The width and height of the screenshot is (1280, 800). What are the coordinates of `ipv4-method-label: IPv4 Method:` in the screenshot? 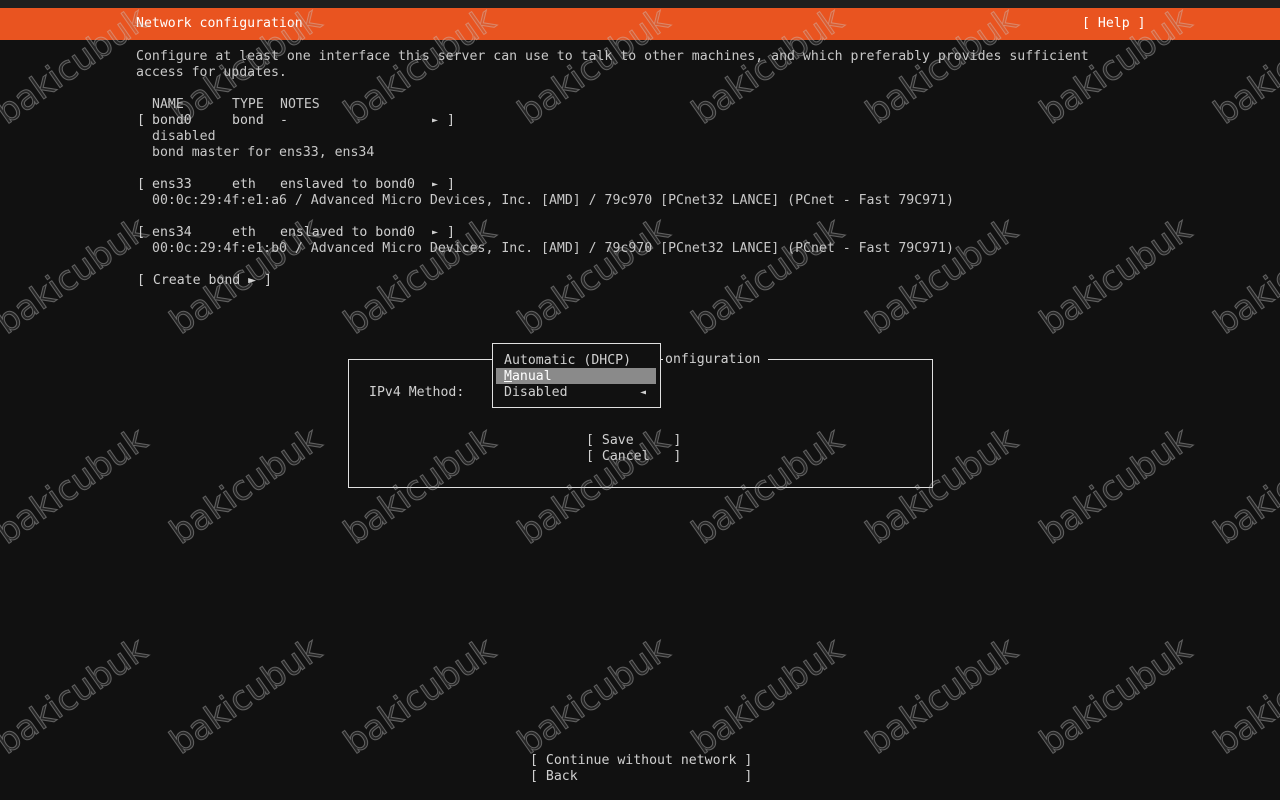 It's located at (417, 392).